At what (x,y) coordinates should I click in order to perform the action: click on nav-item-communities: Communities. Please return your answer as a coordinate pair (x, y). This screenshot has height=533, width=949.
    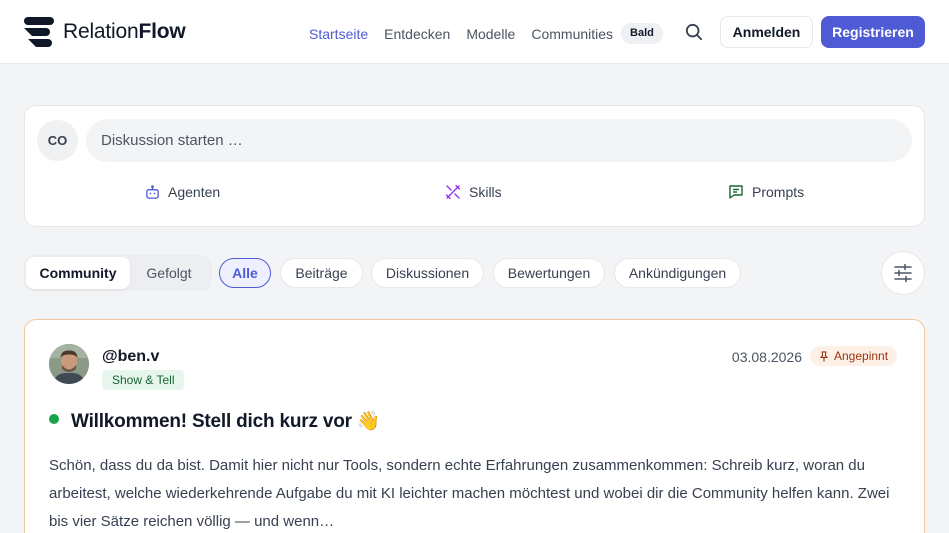
    Looking at the image, I should click on (572, 34).